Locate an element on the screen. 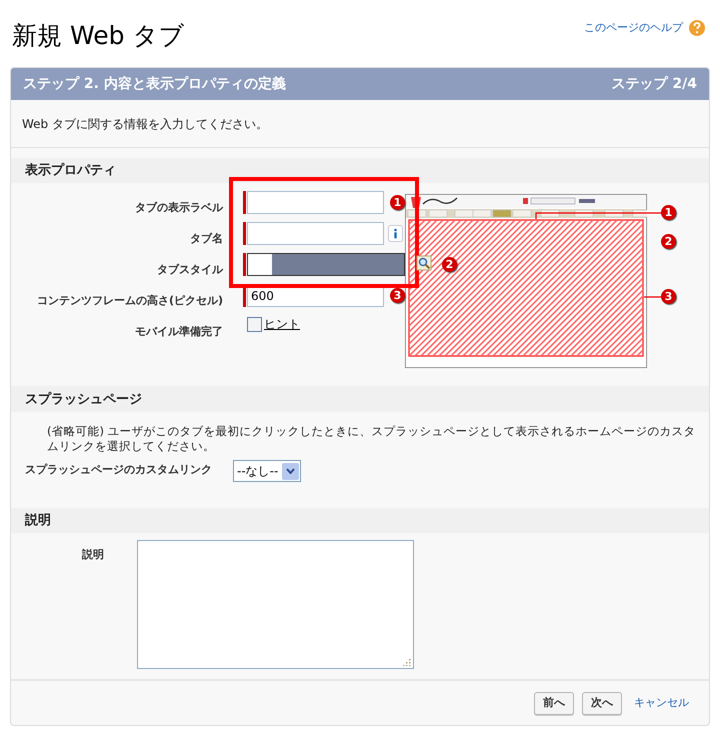  field-label: コンテンツフレームの高さ(ピクセル) is located at coordinates (129, 300).